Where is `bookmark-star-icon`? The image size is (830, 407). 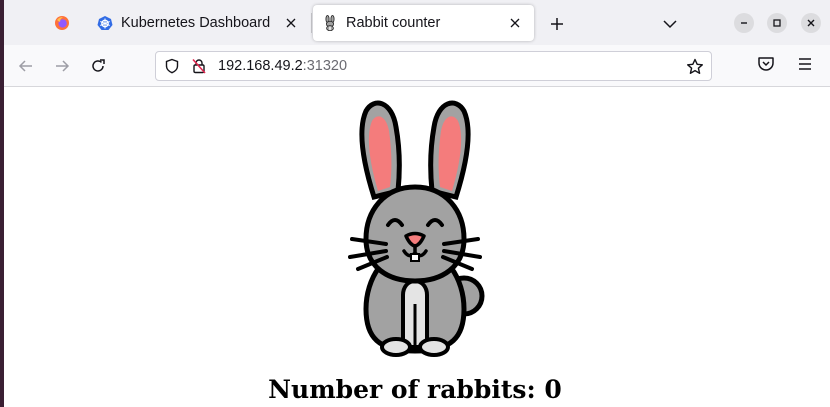
bookmark-star-icon is located at coordinates (695, 67).